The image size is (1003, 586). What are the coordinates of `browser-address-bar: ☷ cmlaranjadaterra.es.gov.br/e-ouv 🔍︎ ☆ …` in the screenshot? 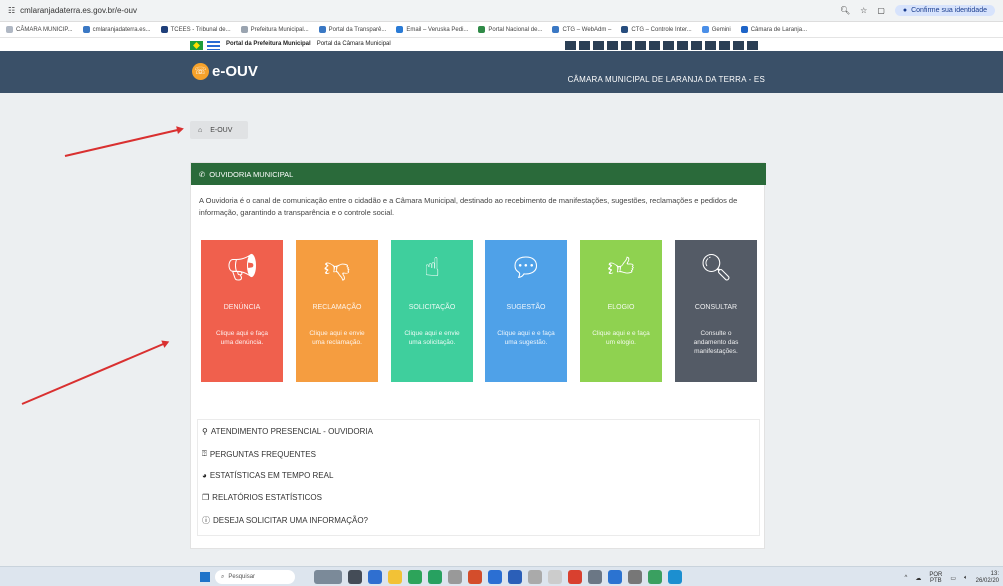 It's located at (501, 11).